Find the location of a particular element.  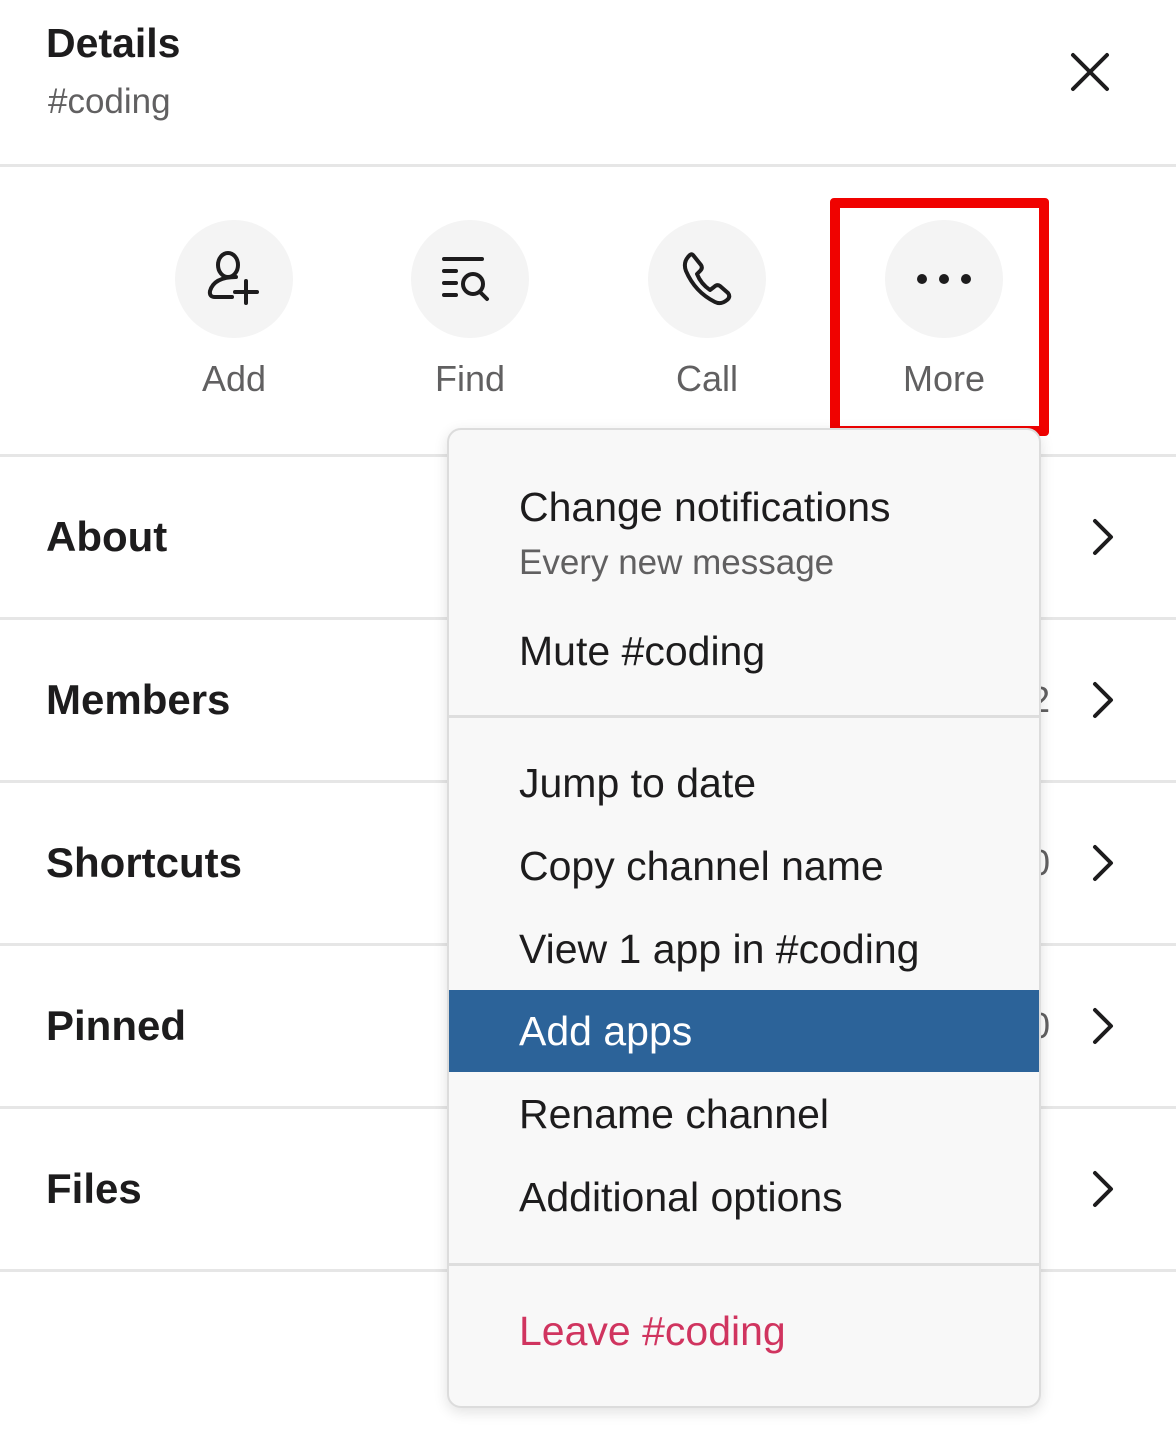

close-button is located at coordinates (1090, 72).